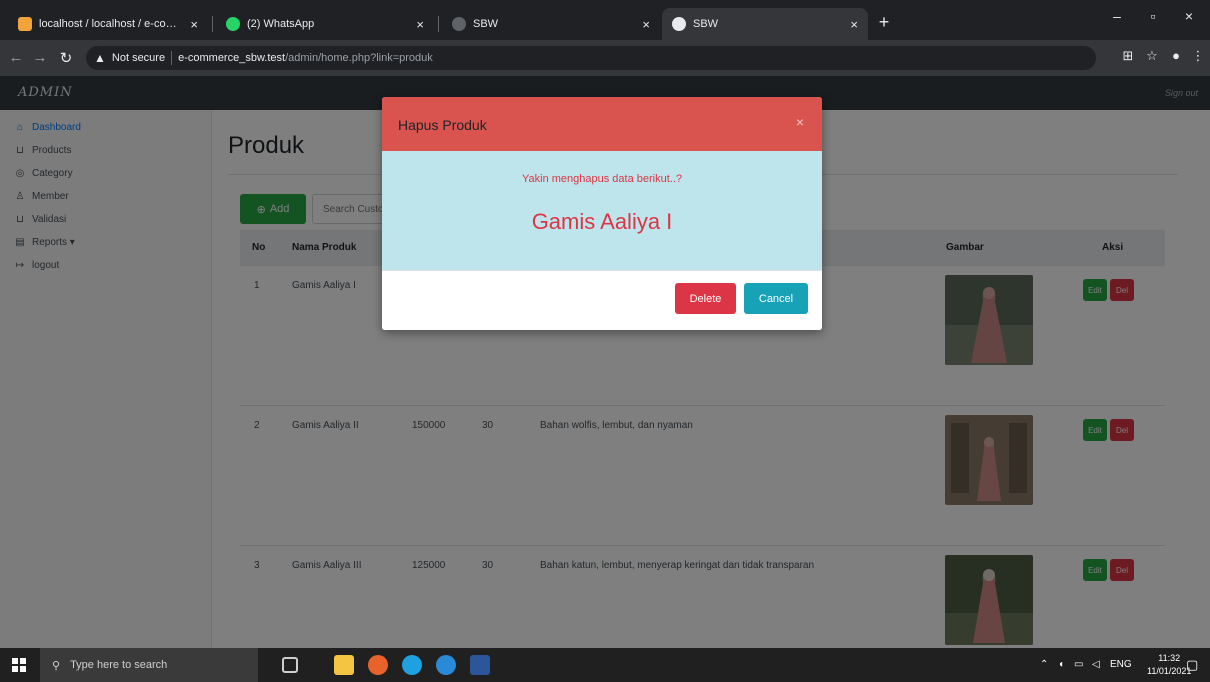 Image resolution: width=1210 pixels, height=682 pixels. Describe the element at coordinates (40, 57) in the screenshot. I see `forward-icon: →` at that location.